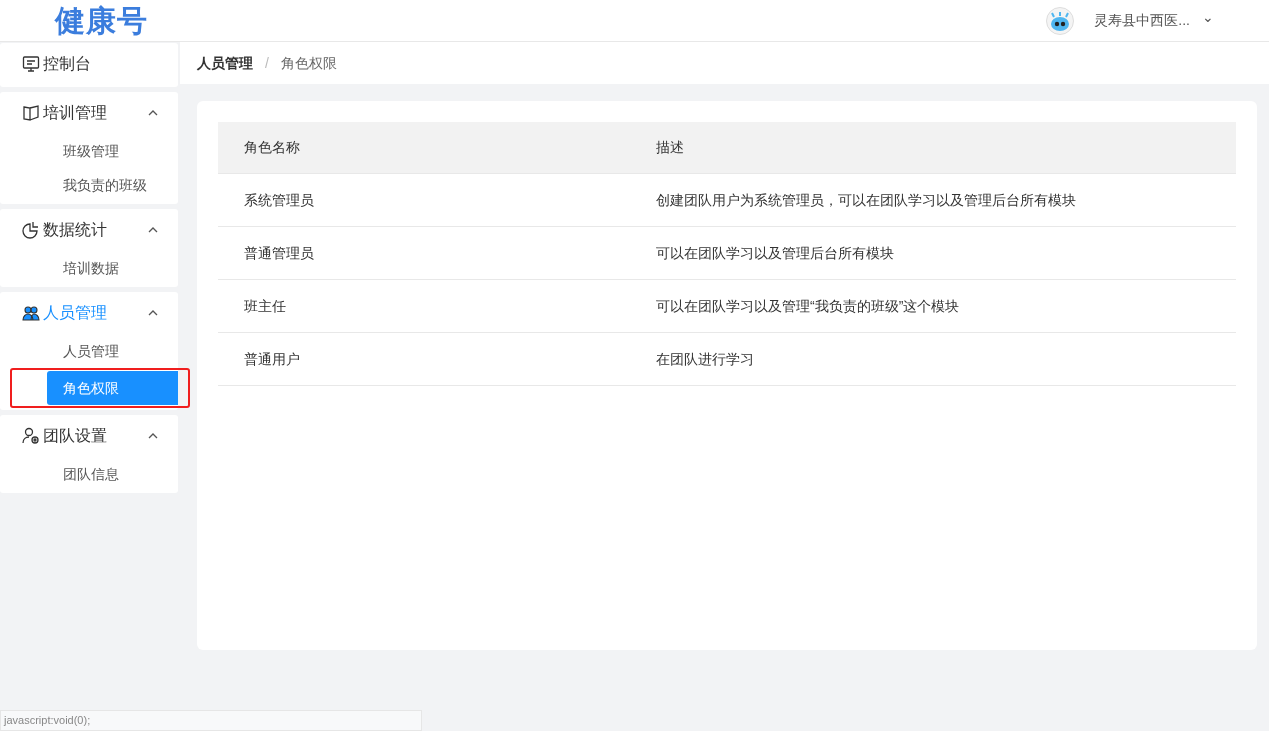 The width and height of the screenshot is (1269, 731). What do you see at coordinates (89, 230) in the screenshot?
I see `sidebar-item: 数据统计` at bounding box center [89, 230].